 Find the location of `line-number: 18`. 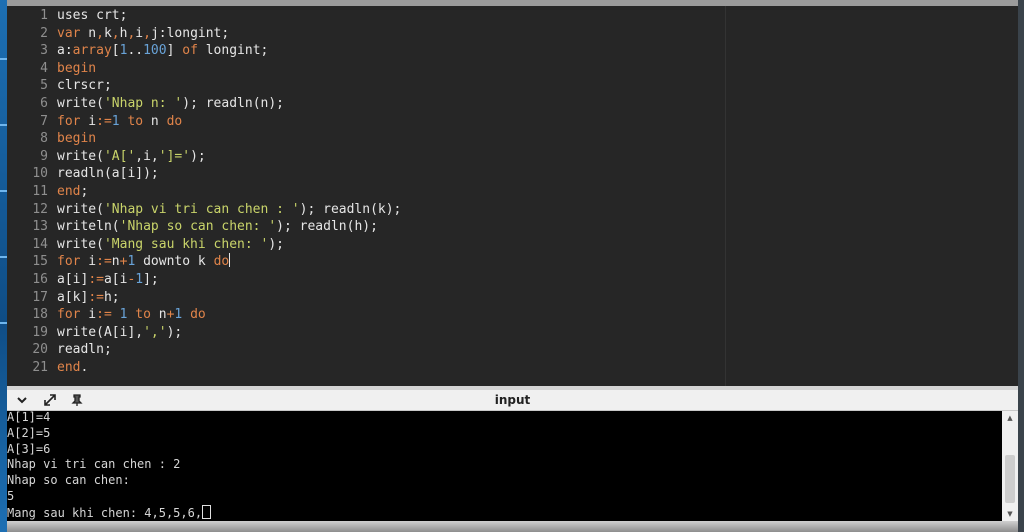

line-number: 18 is located at coordinates (40, 315).